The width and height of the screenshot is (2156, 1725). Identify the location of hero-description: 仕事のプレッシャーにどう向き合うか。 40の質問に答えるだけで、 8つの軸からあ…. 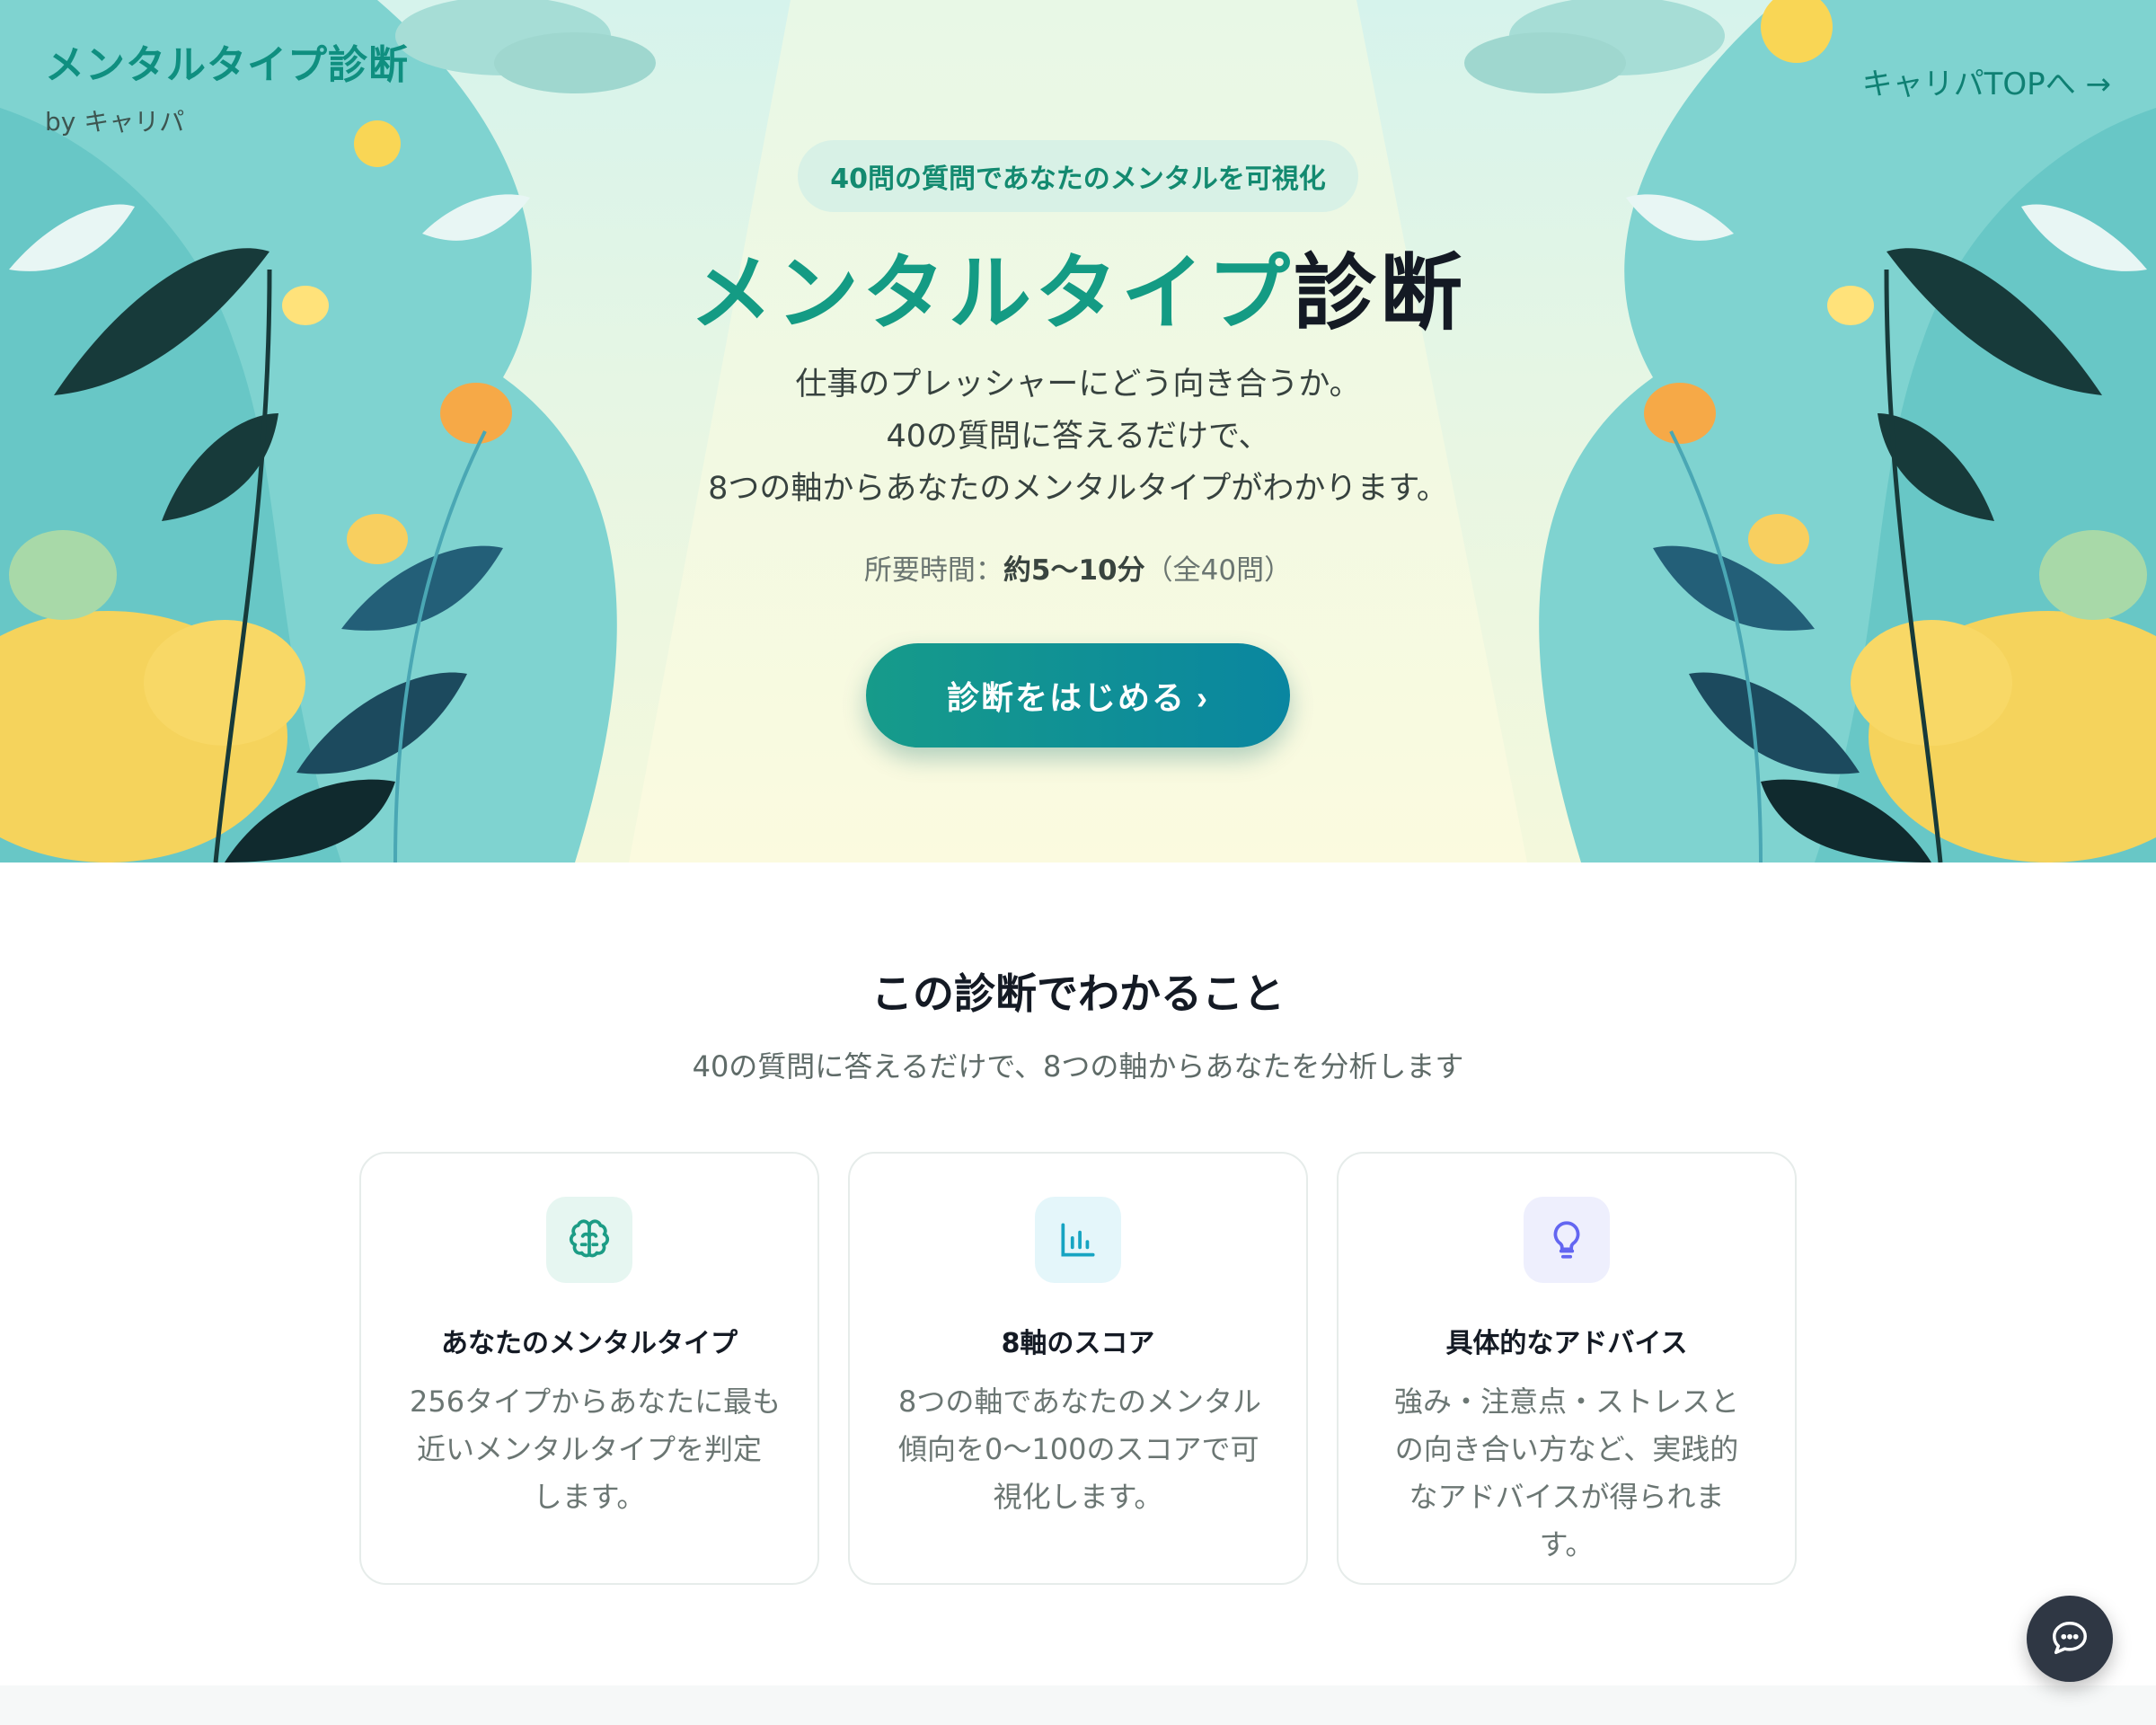
(1078, 436).